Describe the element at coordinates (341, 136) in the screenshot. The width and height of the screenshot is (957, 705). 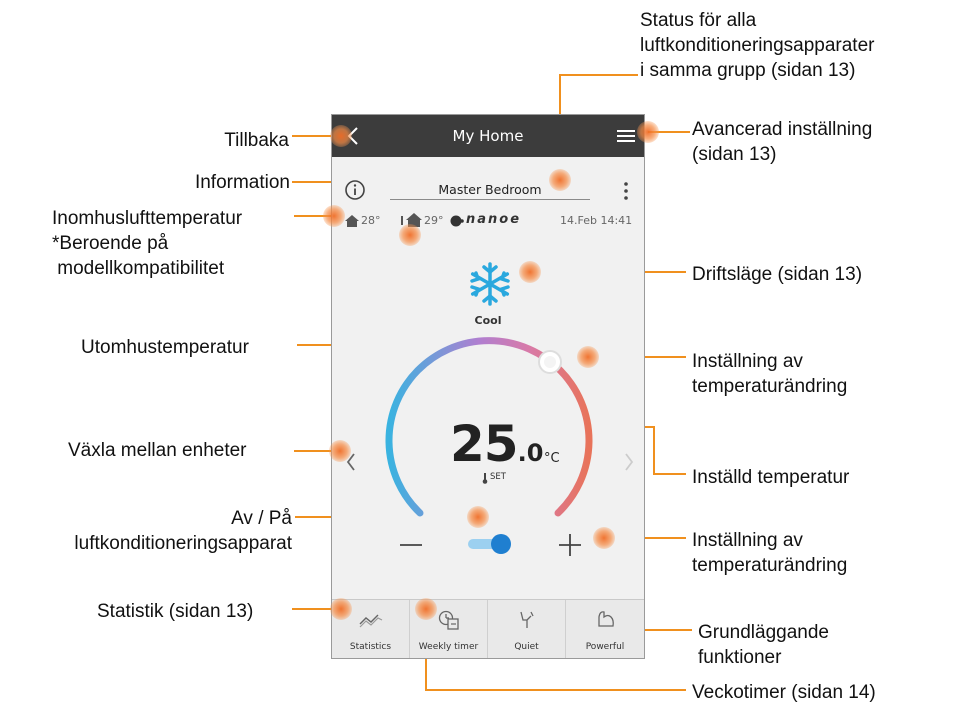
I see `callout-dot-back` at that location.